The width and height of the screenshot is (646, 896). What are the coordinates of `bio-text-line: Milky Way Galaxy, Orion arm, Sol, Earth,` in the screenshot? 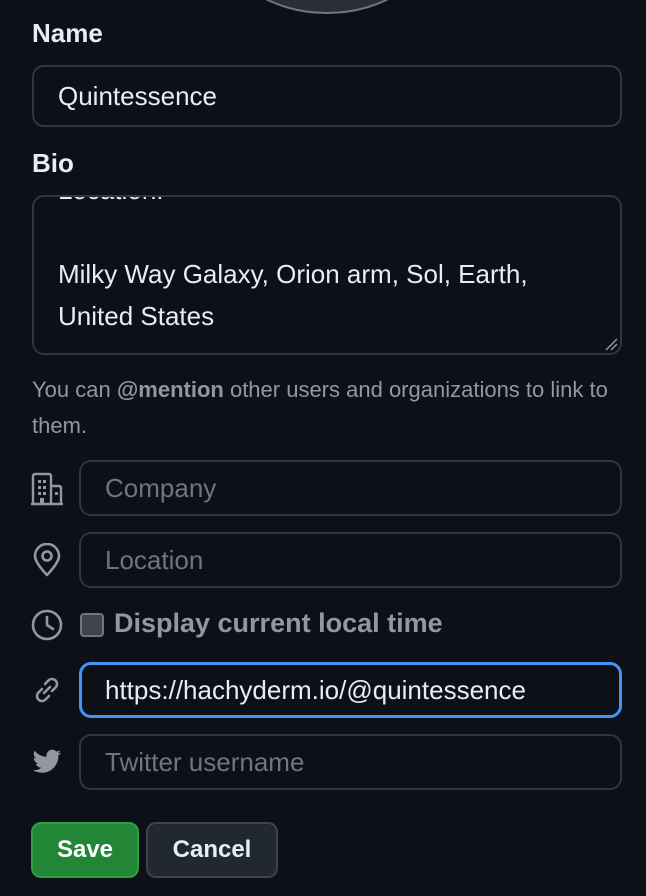 It's located at (293, 274).